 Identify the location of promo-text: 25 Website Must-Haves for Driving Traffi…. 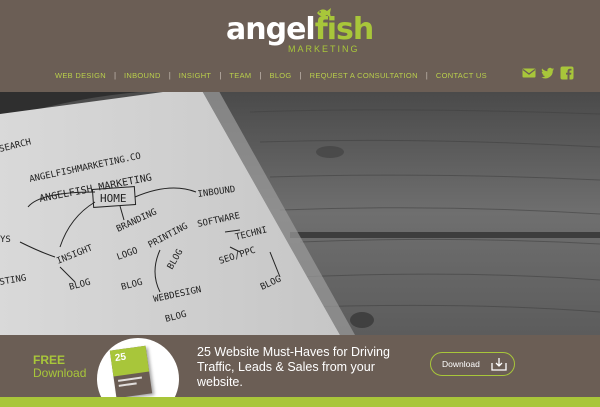
(293, 367).